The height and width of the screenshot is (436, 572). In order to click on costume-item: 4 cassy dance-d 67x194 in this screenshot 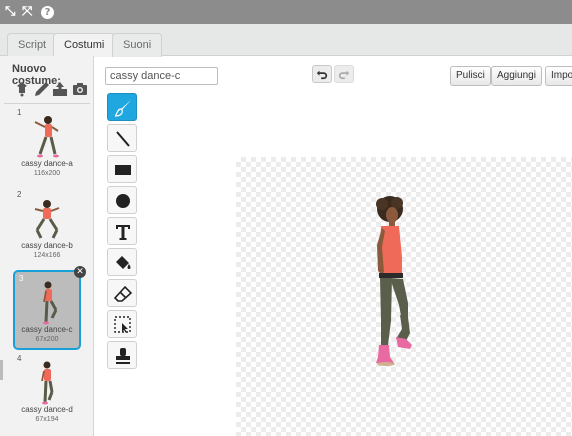, I will do `click(47, 392)`.